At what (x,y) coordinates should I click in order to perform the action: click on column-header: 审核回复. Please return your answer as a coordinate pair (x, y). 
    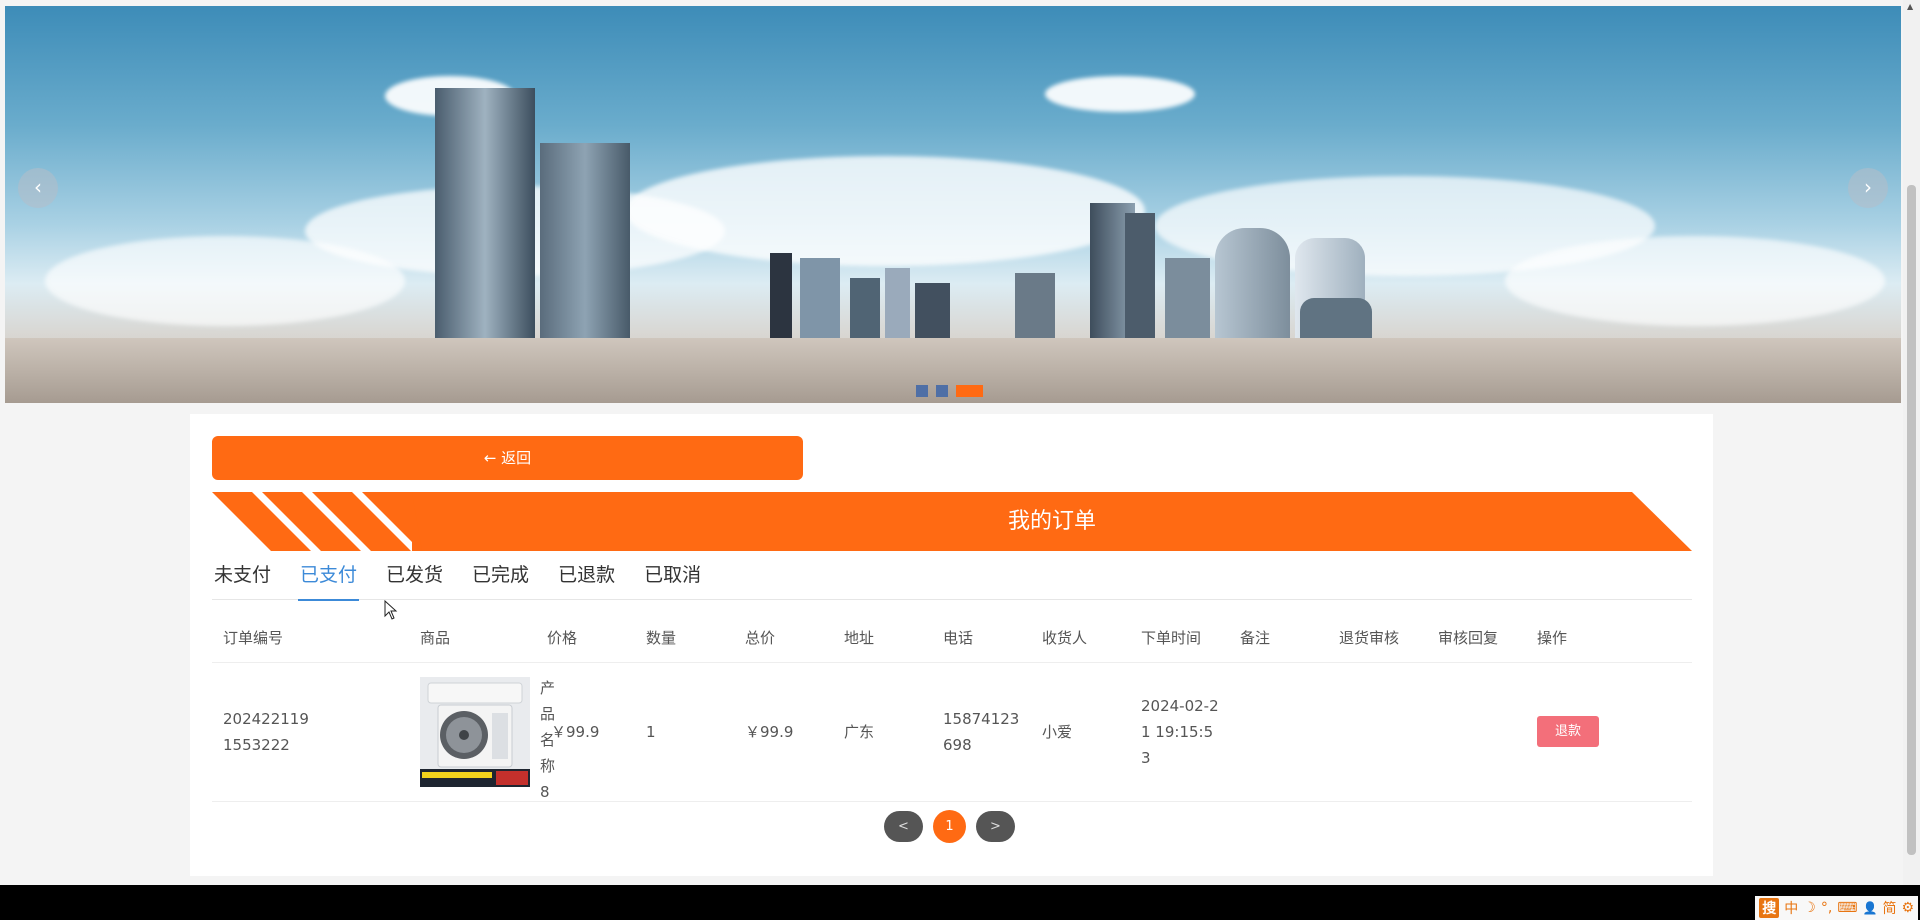
    Looking at the image, I should click on (1476, 638).